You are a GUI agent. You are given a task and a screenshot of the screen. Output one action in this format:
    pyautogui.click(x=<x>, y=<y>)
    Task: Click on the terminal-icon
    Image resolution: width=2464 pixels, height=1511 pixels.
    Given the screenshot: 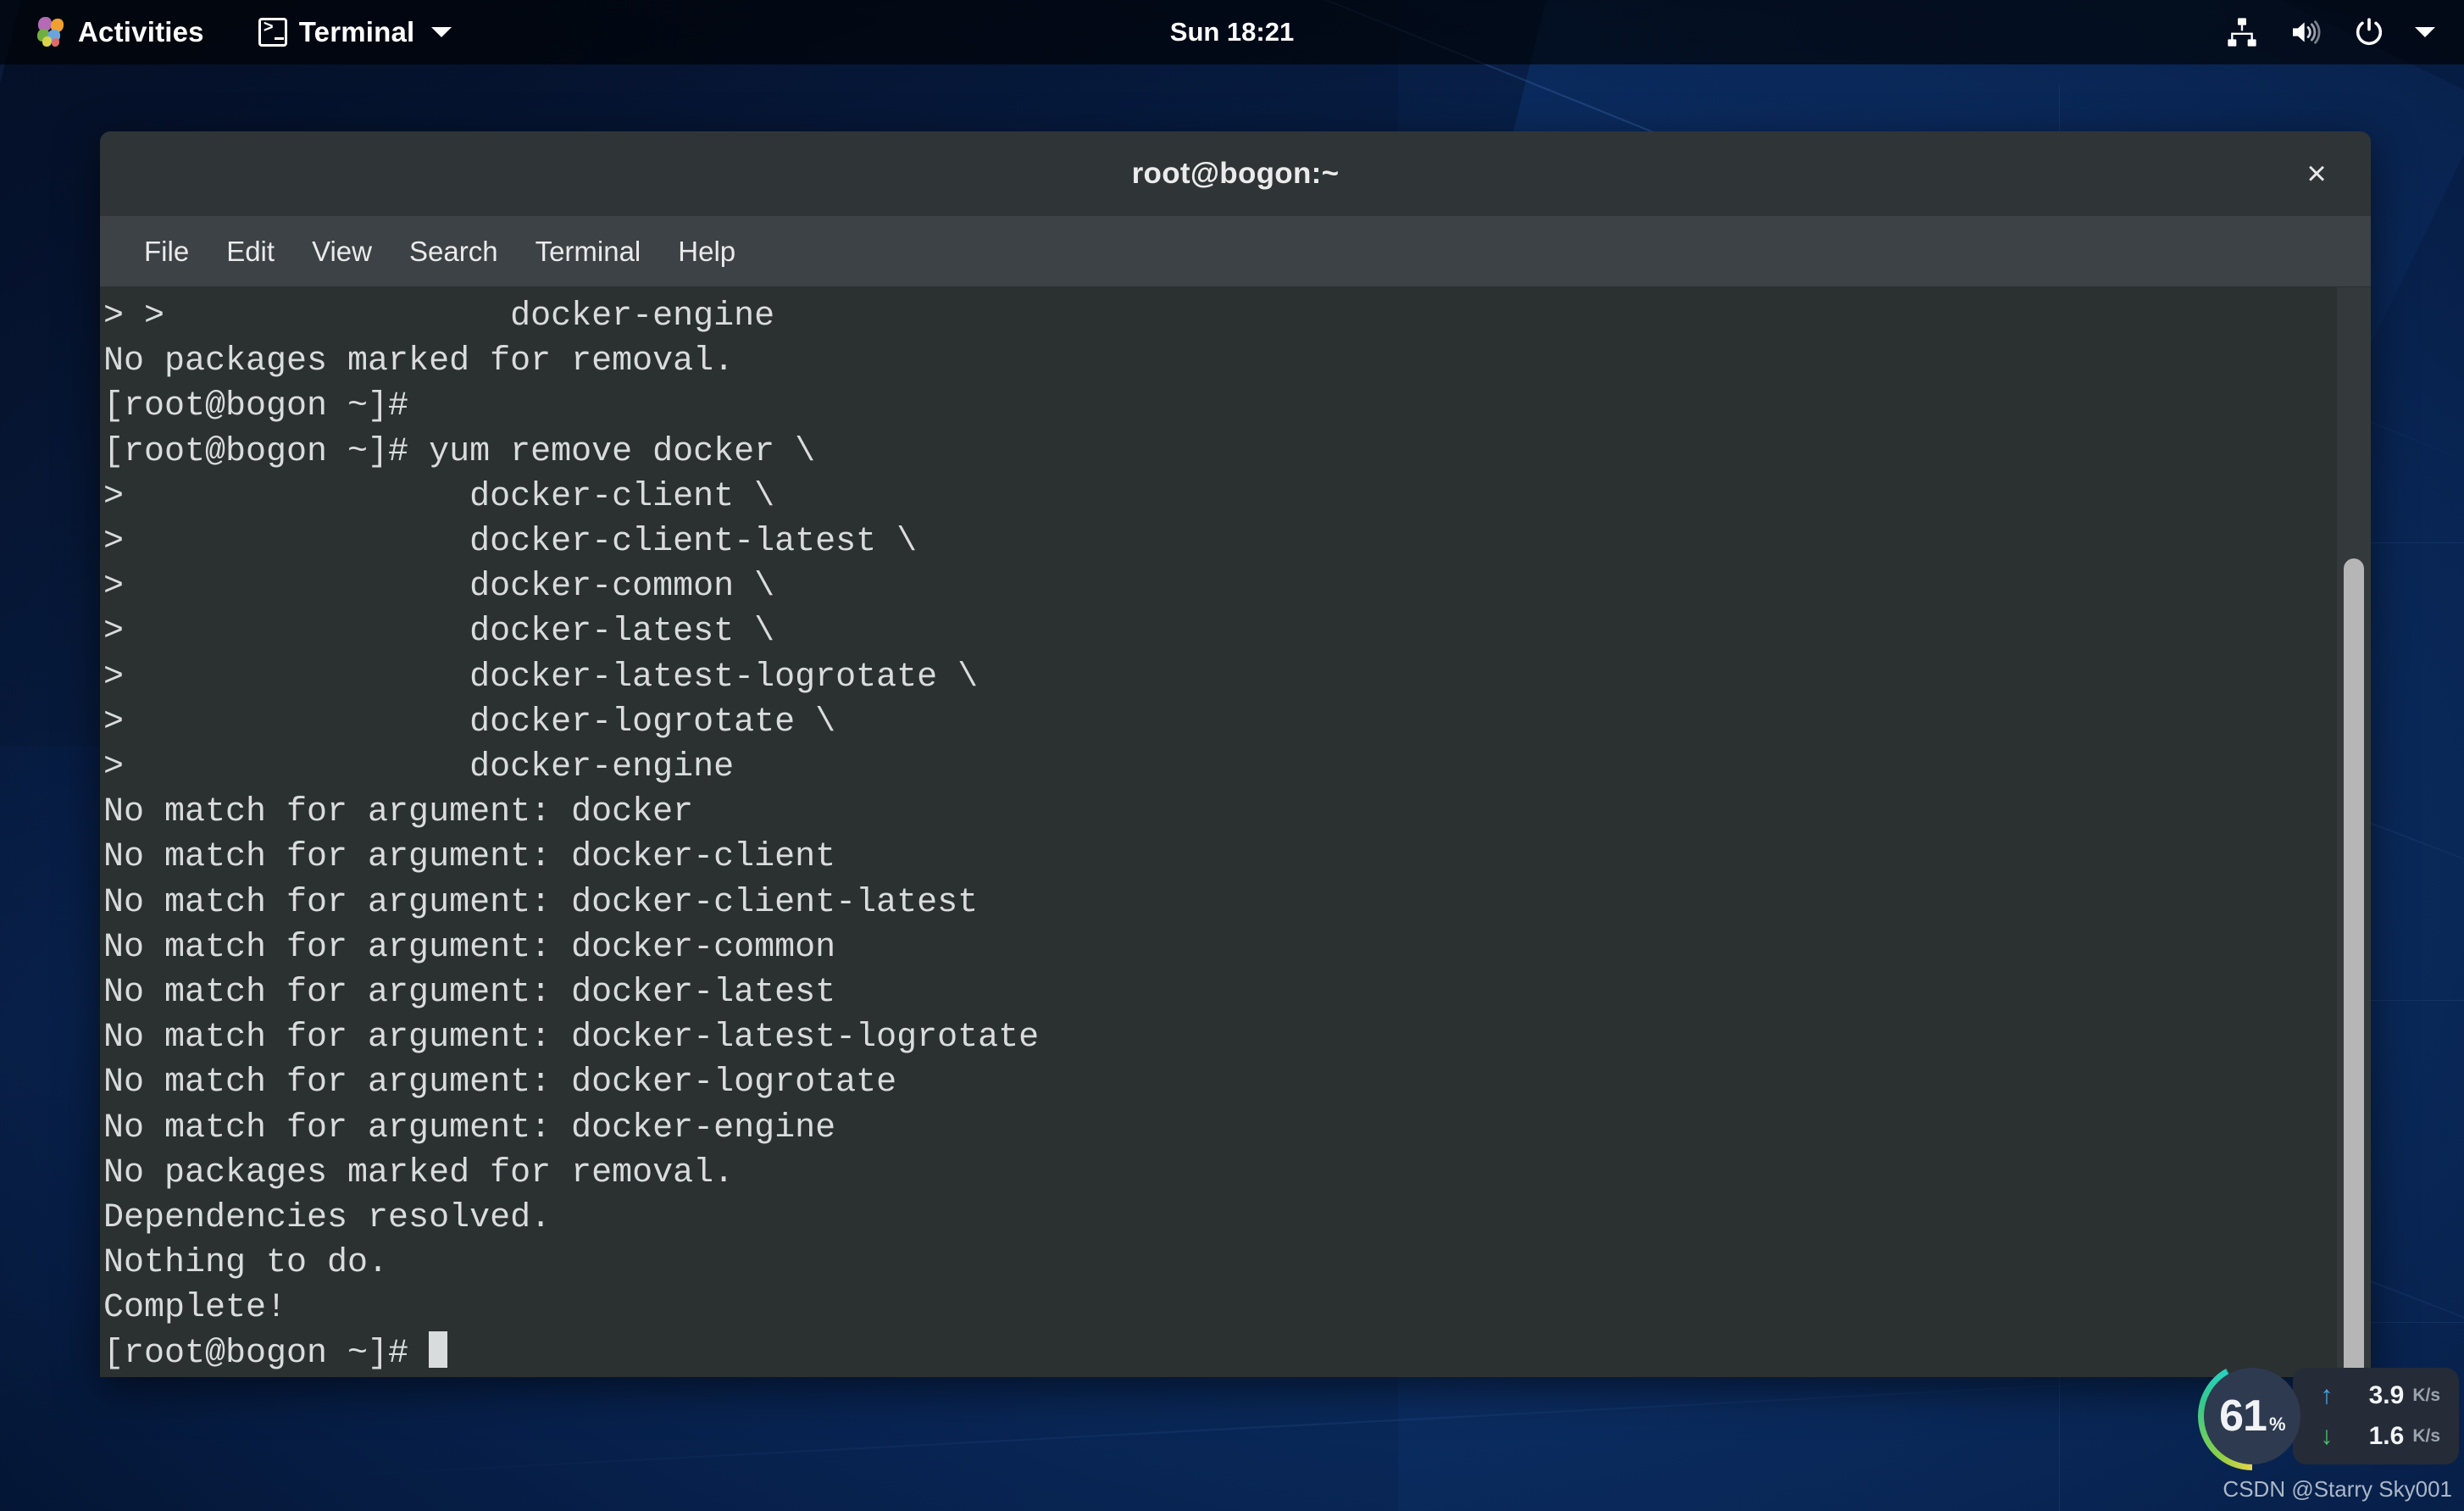 What is the action you would take?
    pyautogui.click(x=272, y=32)
    